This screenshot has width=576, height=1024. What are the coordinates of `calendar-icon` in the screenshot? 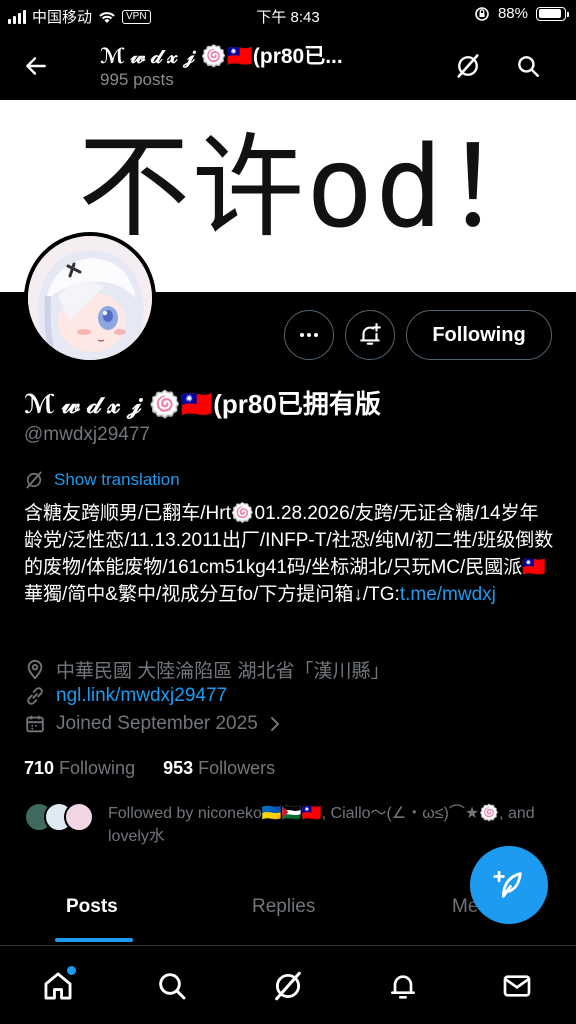 It's located at (35, 724).